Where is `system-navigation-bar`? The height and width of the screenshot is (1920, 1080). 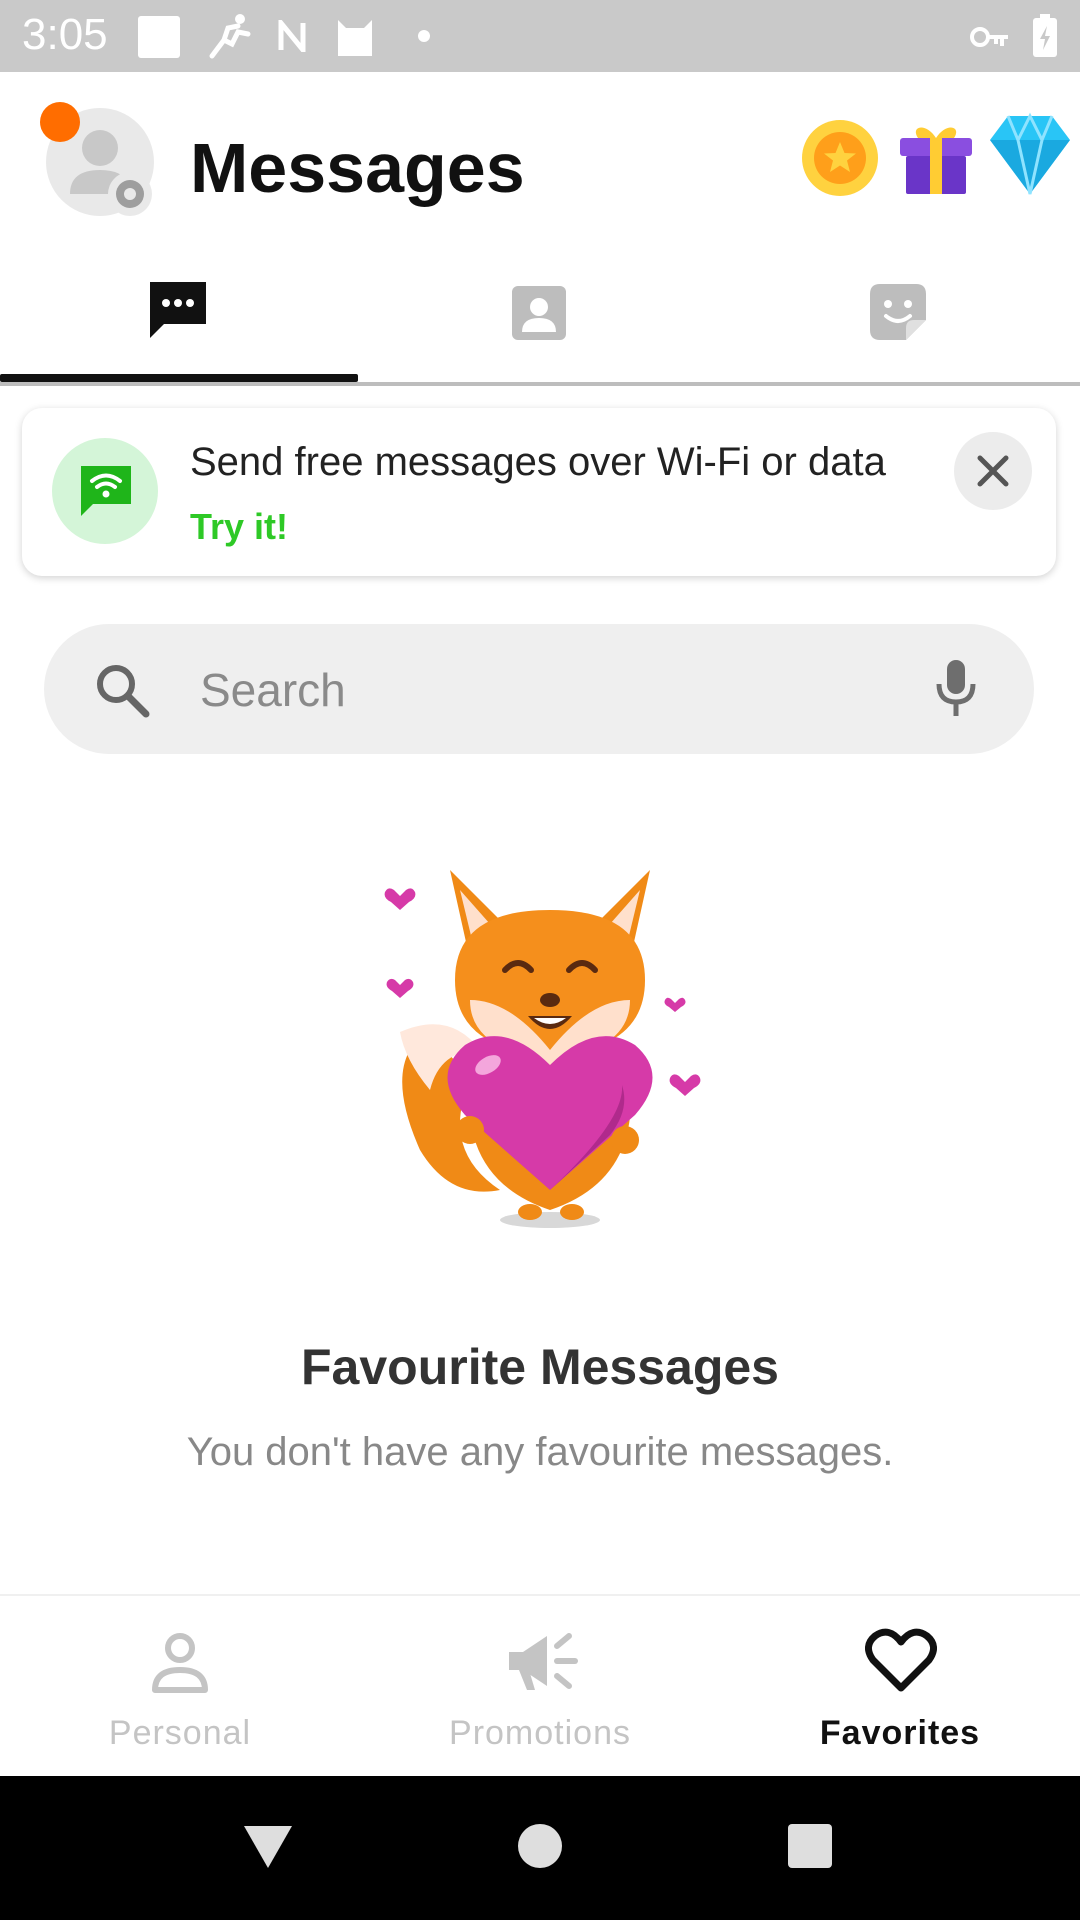 system-navigation-bar is located at coordinates (540, 1848).